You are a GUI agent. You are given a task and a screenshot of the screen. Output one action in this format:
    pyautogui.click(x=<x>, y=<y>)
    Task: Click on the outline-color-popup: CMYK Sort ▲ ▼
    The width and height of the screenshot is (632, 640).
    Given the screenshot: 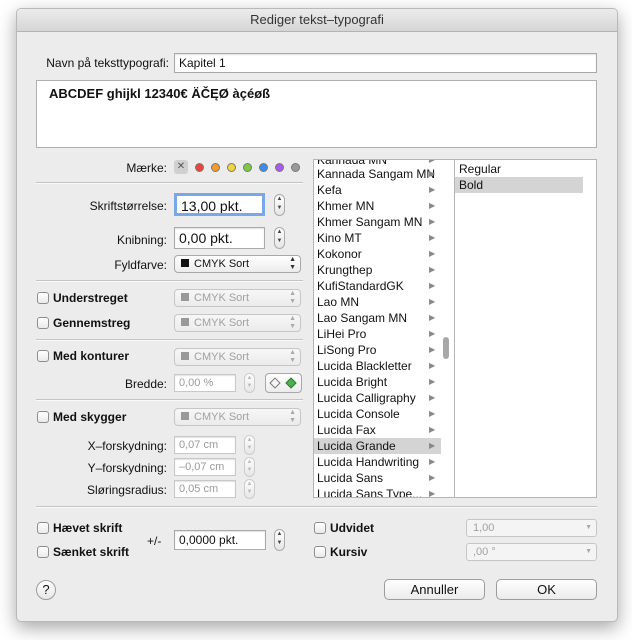 What is the action you would take?
    pyautogui.click(x=237, y=357)
    